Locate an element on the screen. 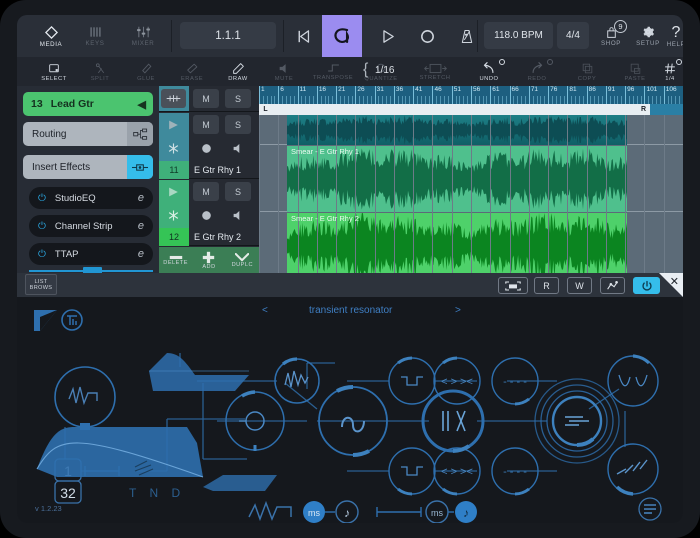  lfo-shape-knob is located at coordinates (85, 398).